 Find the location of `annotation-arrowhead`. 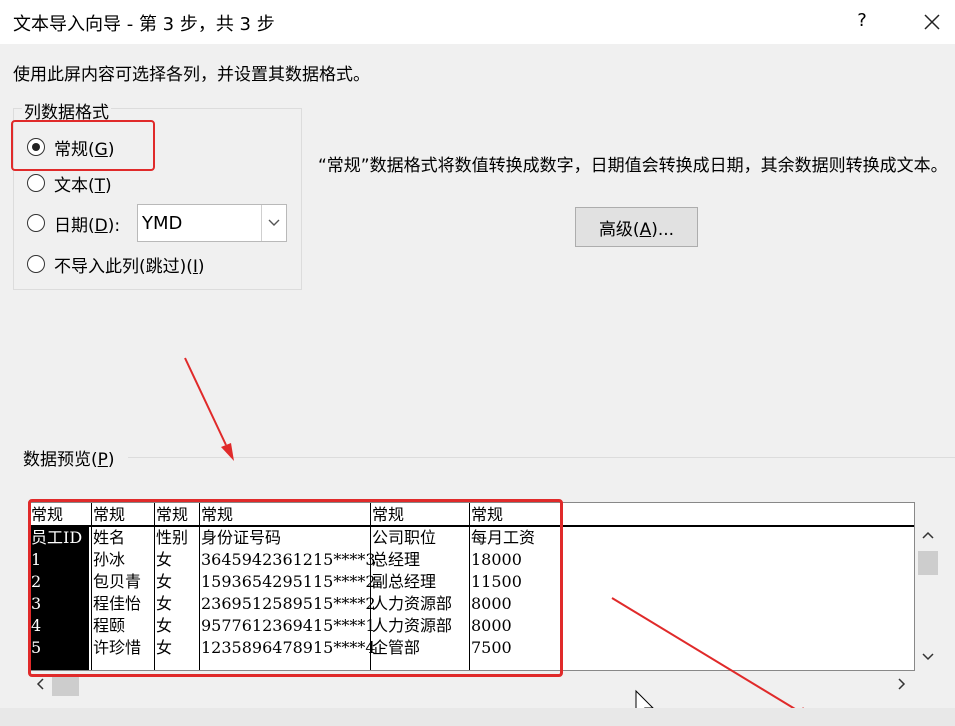

annotation-arrowhead is located at coordinates (227, 452).